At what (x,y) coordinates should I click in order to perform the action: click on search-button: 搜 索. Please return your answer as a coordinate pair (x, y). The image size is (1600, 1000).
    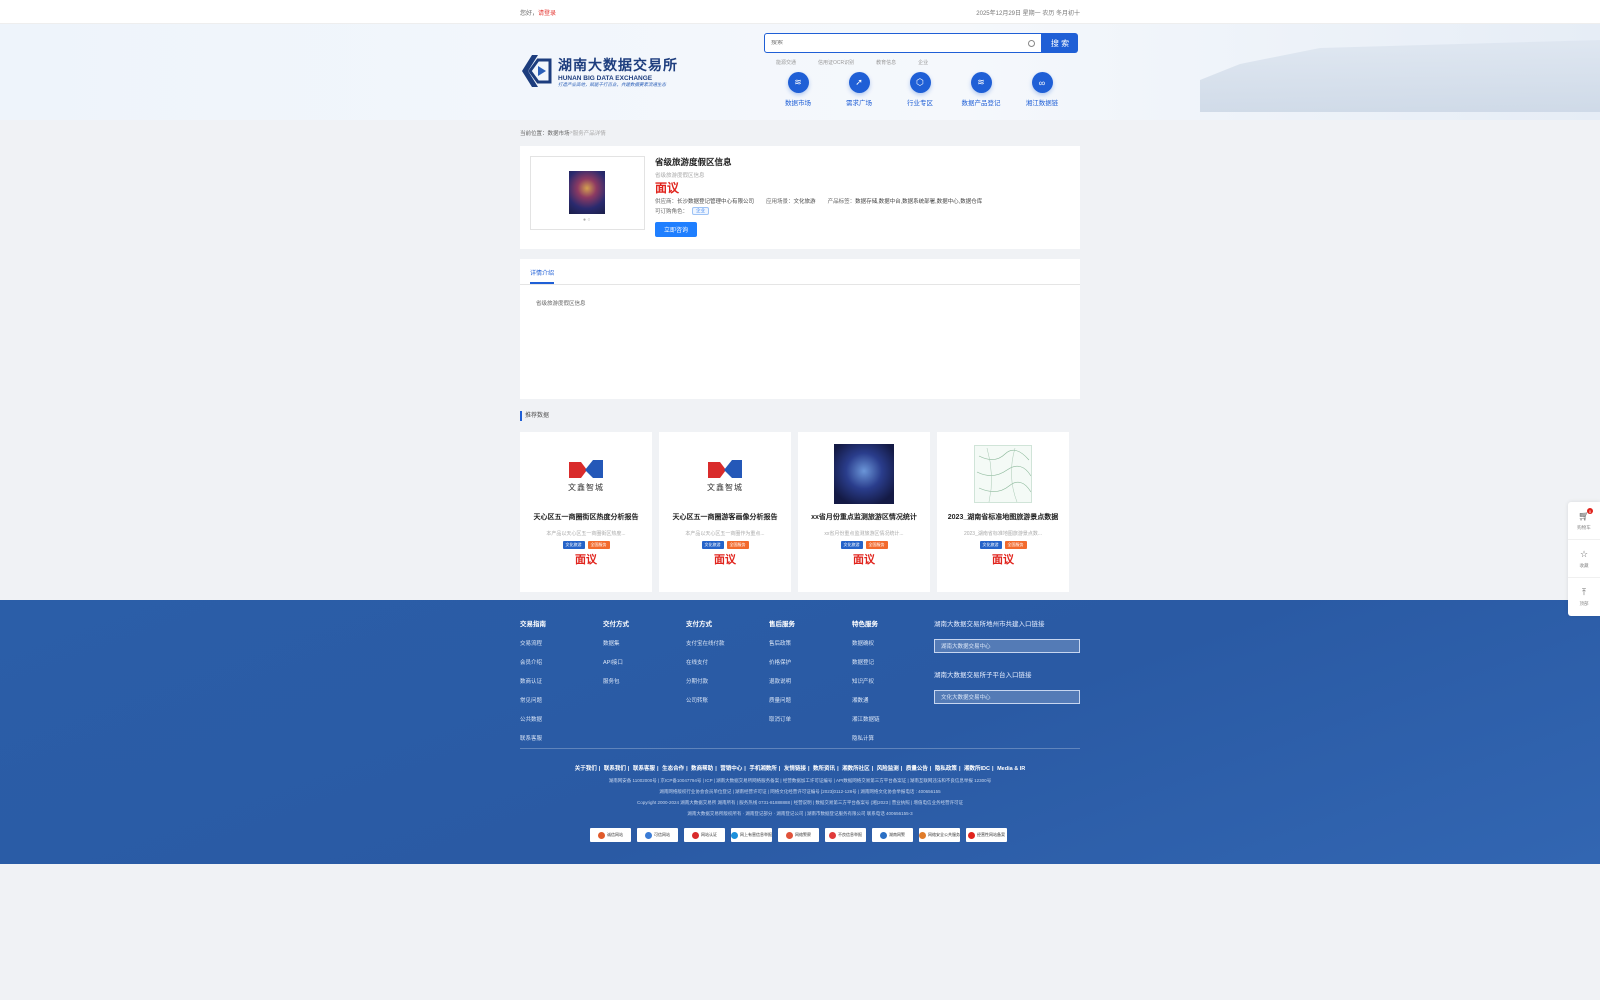
    Looking at the image, I should click on (1060, 43).